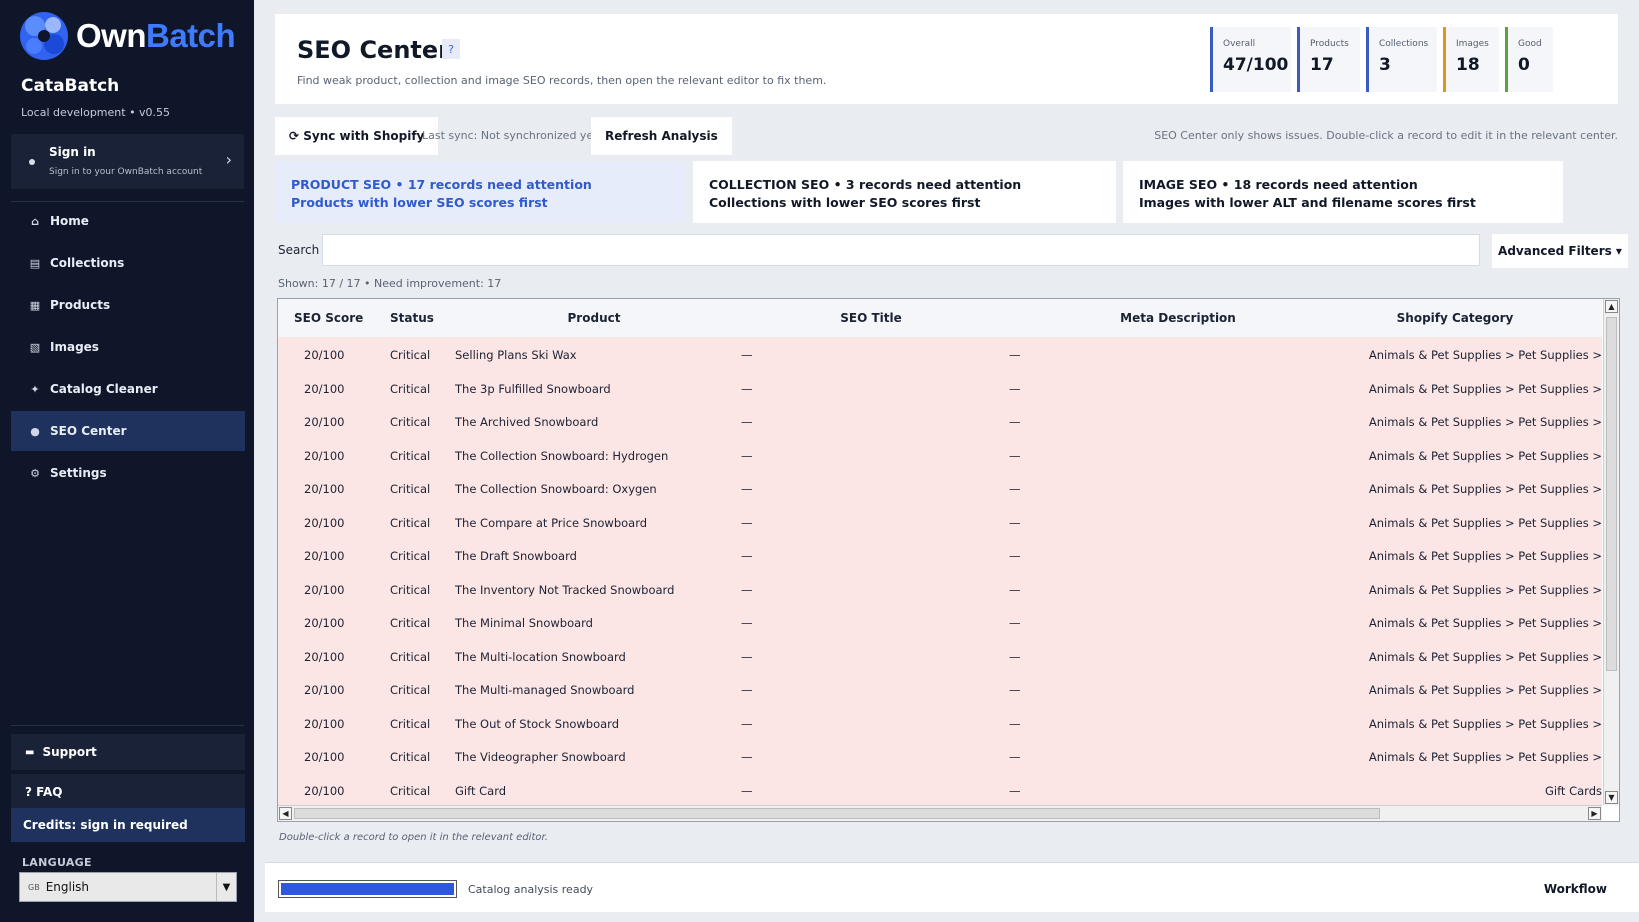 This screenshot has width=1639, height=922. Describe the element at coordinates (516, 556) in the screenshot. I see `cell-product: The Draft Snowboard` at that location.